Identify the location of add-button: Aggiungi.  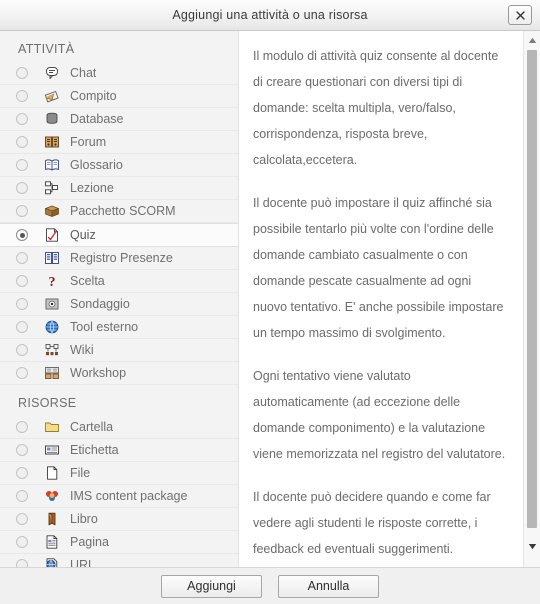
(211, 586).